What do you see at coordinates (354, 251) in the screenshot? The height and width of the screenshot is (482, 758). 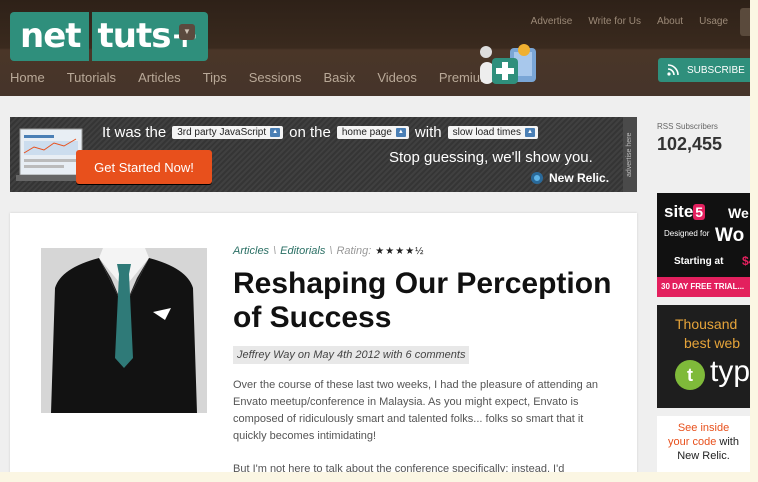 I see `rating-label: Rating:` at bounding box center [354, 251].